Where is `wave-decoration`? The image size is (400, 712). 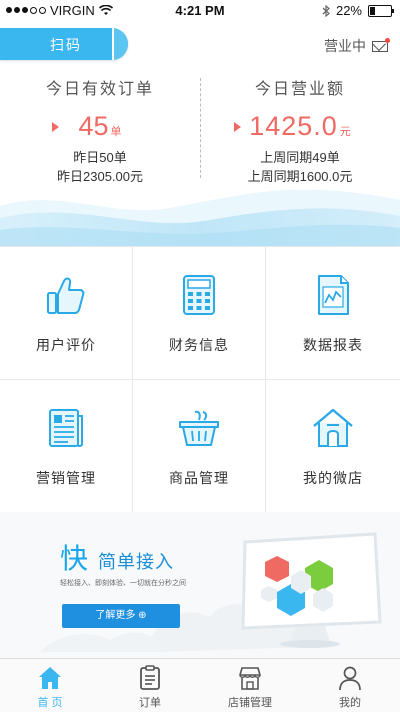
wave-decoration is located at coordinates (200, 217).